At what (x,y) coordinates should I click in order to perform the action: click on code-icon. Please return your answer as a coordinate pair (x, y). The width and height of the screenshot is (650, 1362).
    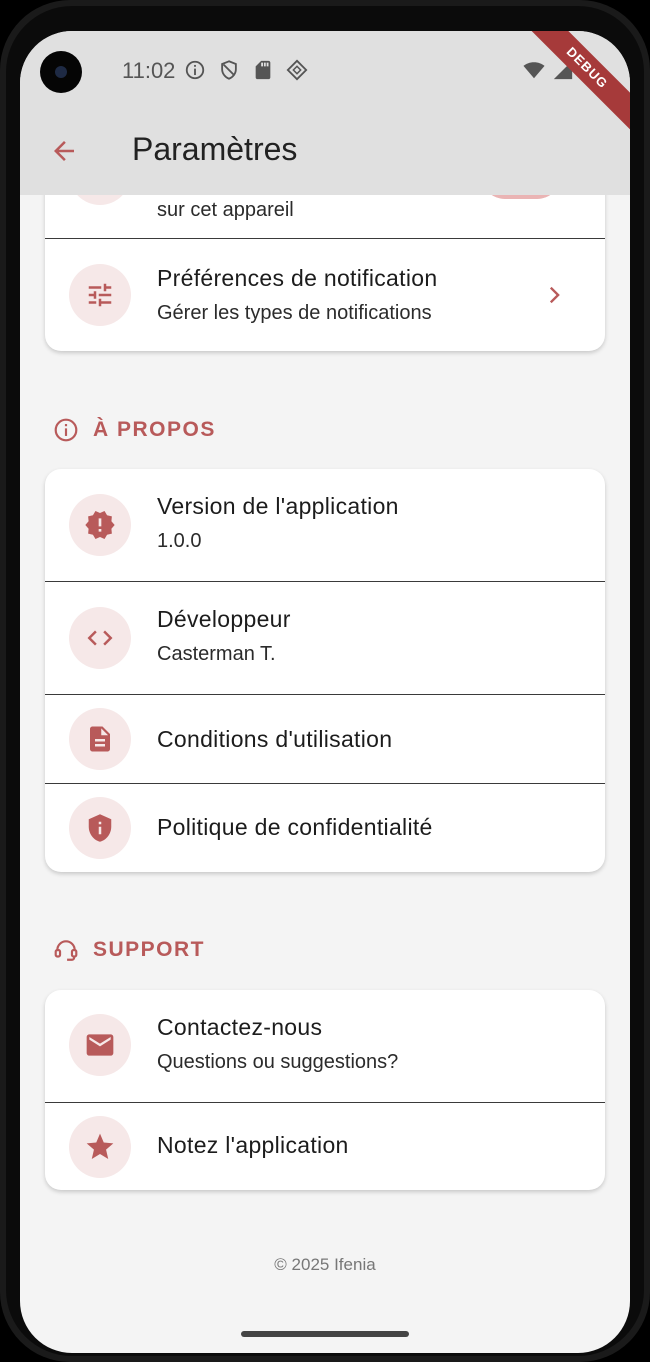
    Looking at the image, I should click on (100, 638).